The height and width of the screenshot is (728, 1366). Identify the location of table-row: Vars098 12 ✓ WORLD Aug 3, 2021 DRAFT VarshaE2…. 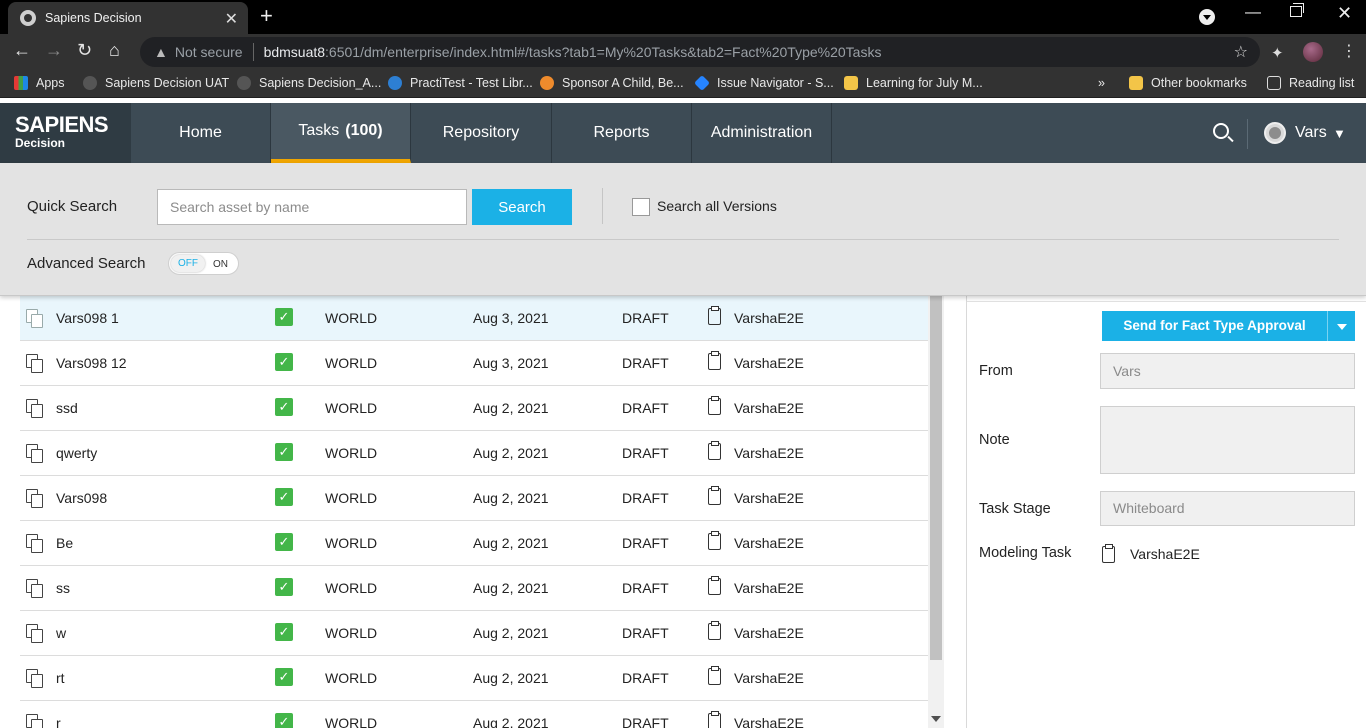
(474, 363).